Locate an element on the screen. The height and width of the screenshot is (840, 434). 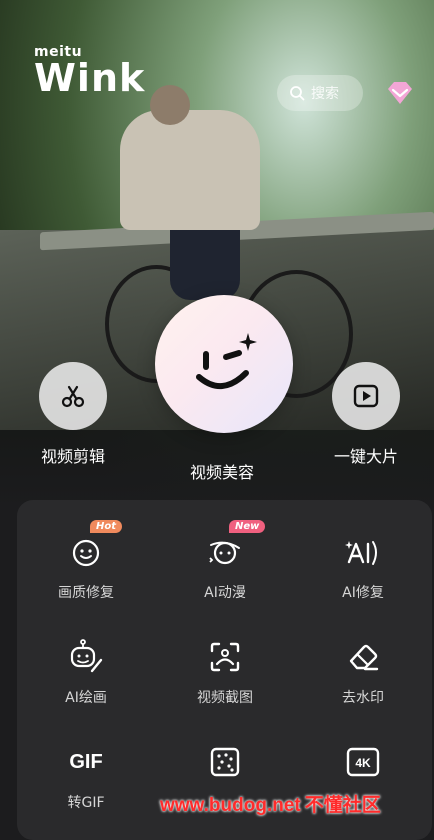
video-edit-label: 视频剪辑 is located at coordinates (72, 456).